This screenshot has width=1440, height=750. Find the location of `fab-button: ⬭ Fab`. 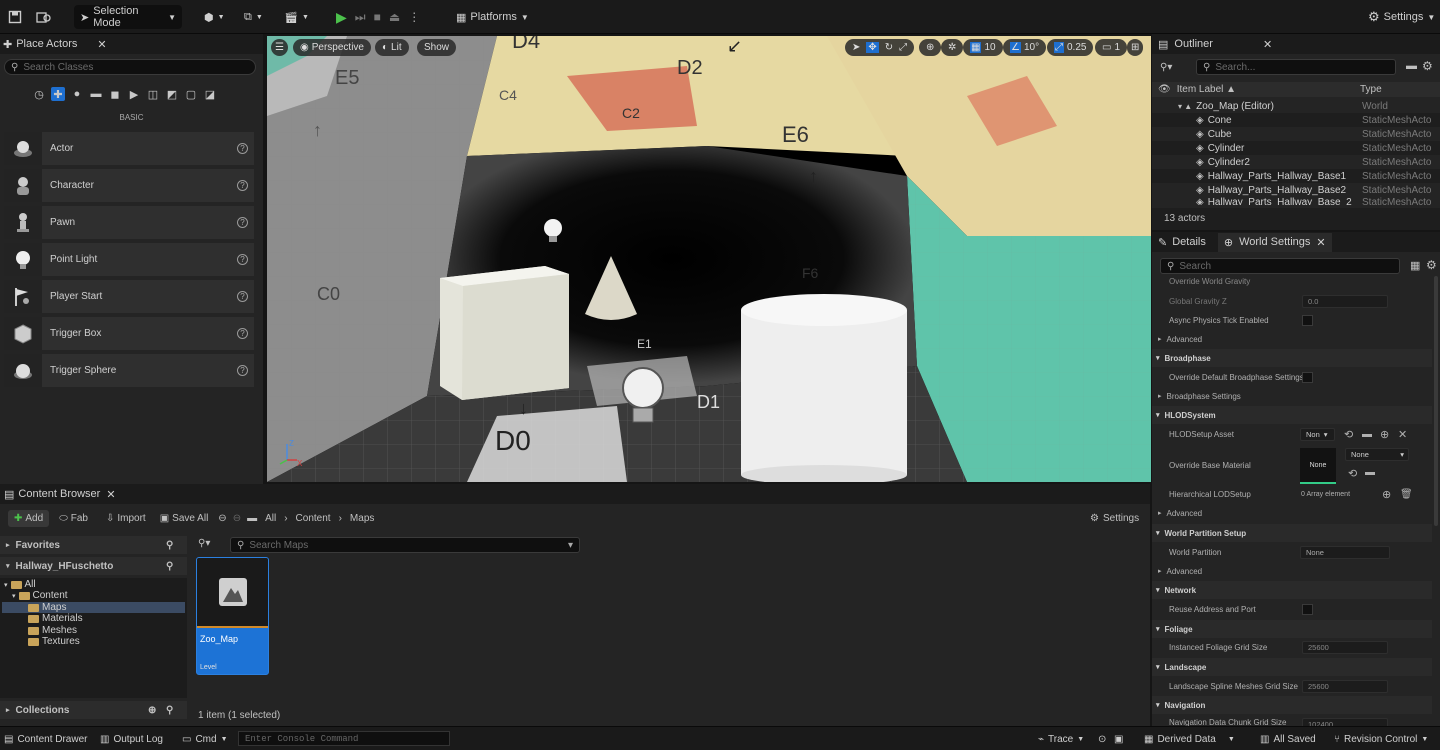

fab-button: ⬭ Fab is located at coordinates (73, 518).